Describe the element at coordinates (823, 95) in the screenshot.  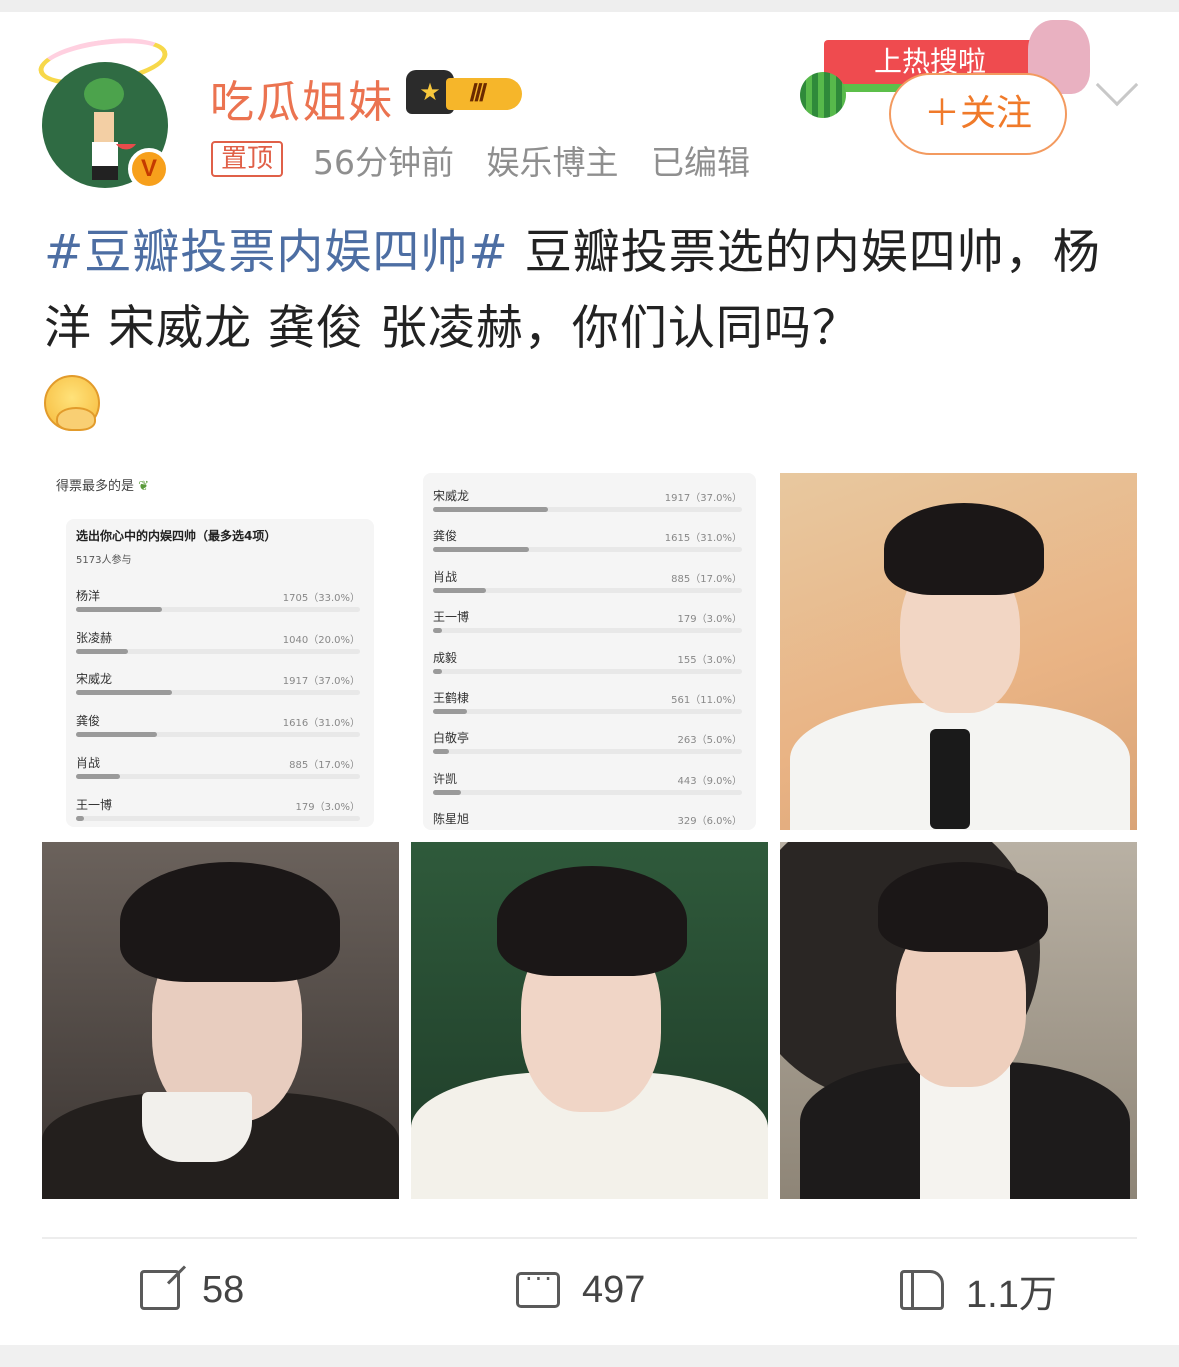
I see `watermelon-icon` at that location.